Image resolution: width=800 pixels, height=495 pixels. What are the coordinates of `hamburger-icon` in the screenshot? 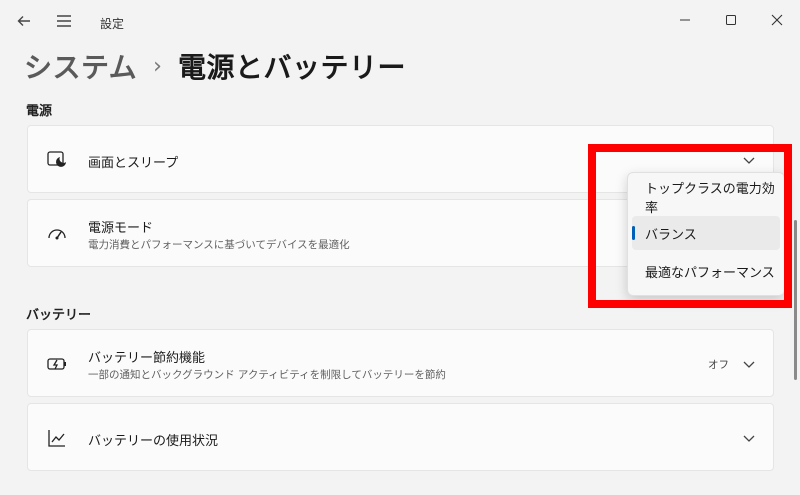 It's located at (64, 21).